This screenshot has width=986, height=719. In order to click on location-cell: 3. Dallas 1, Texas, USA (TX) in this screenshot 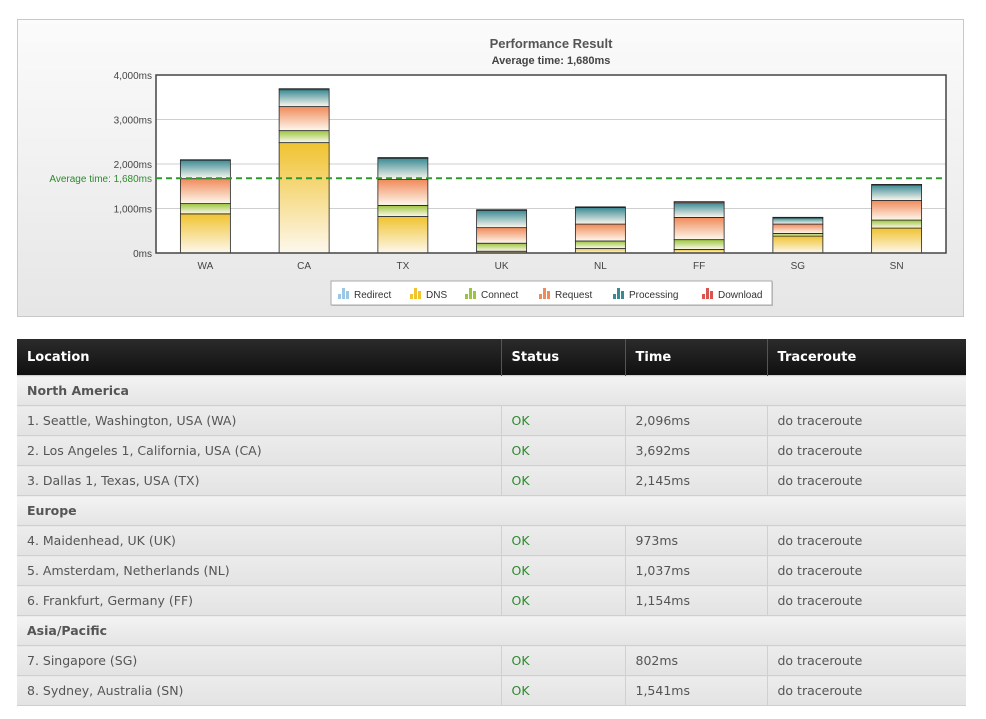, I will do `click(259, 480)`.